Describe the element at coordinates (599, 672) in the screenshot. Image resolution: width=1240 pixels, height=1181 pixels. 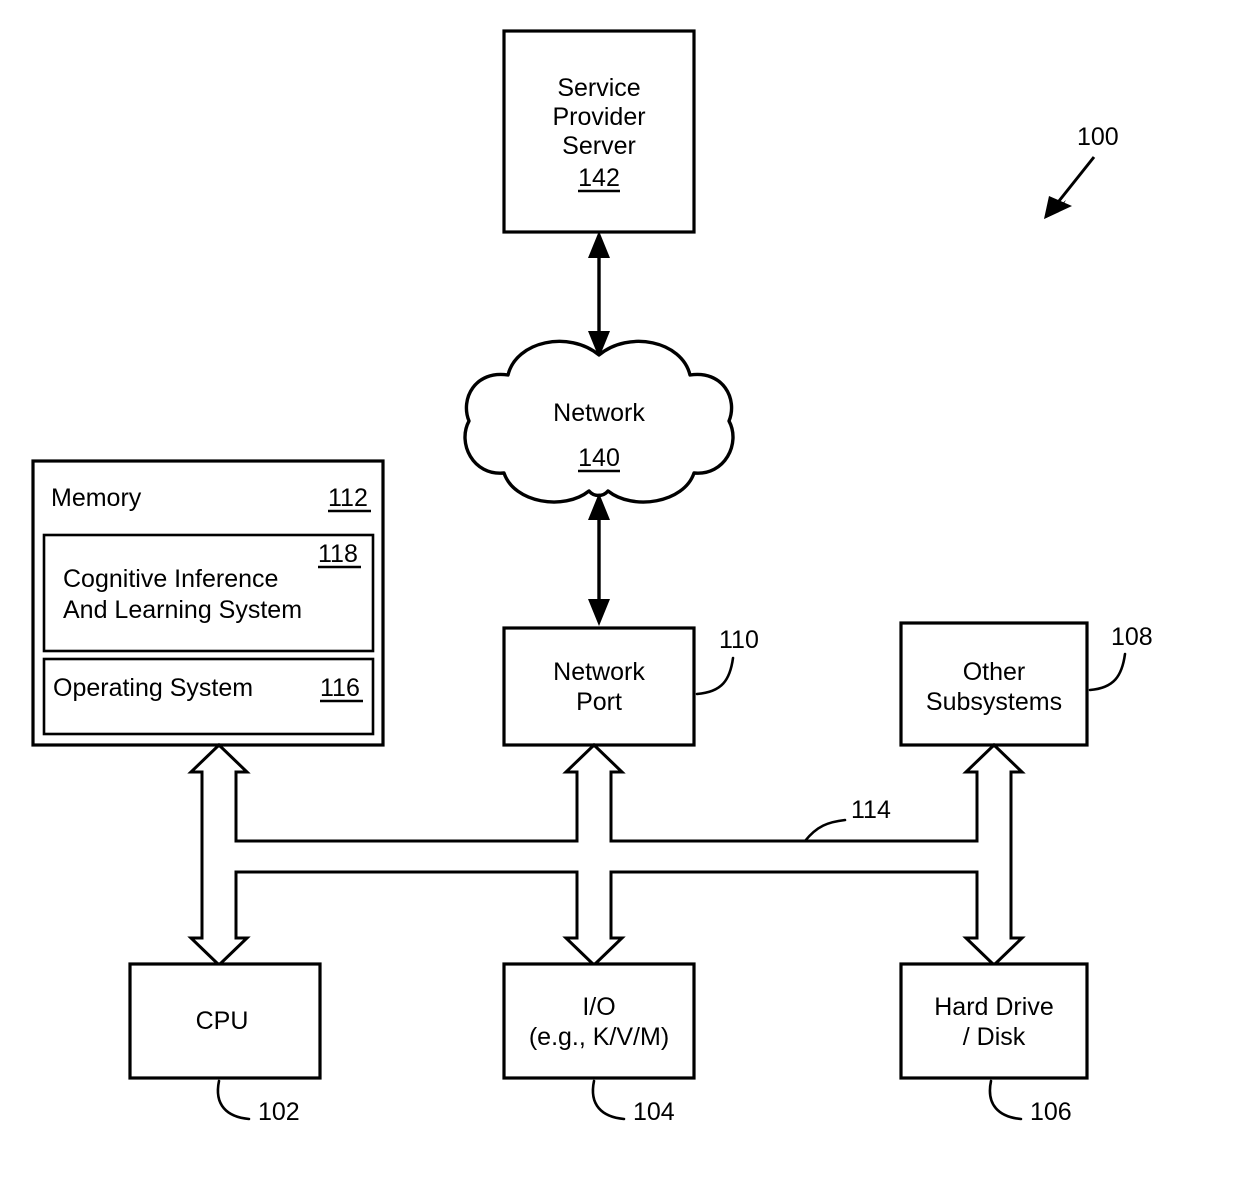
I see `network-port-label-line1: Network` at that location.